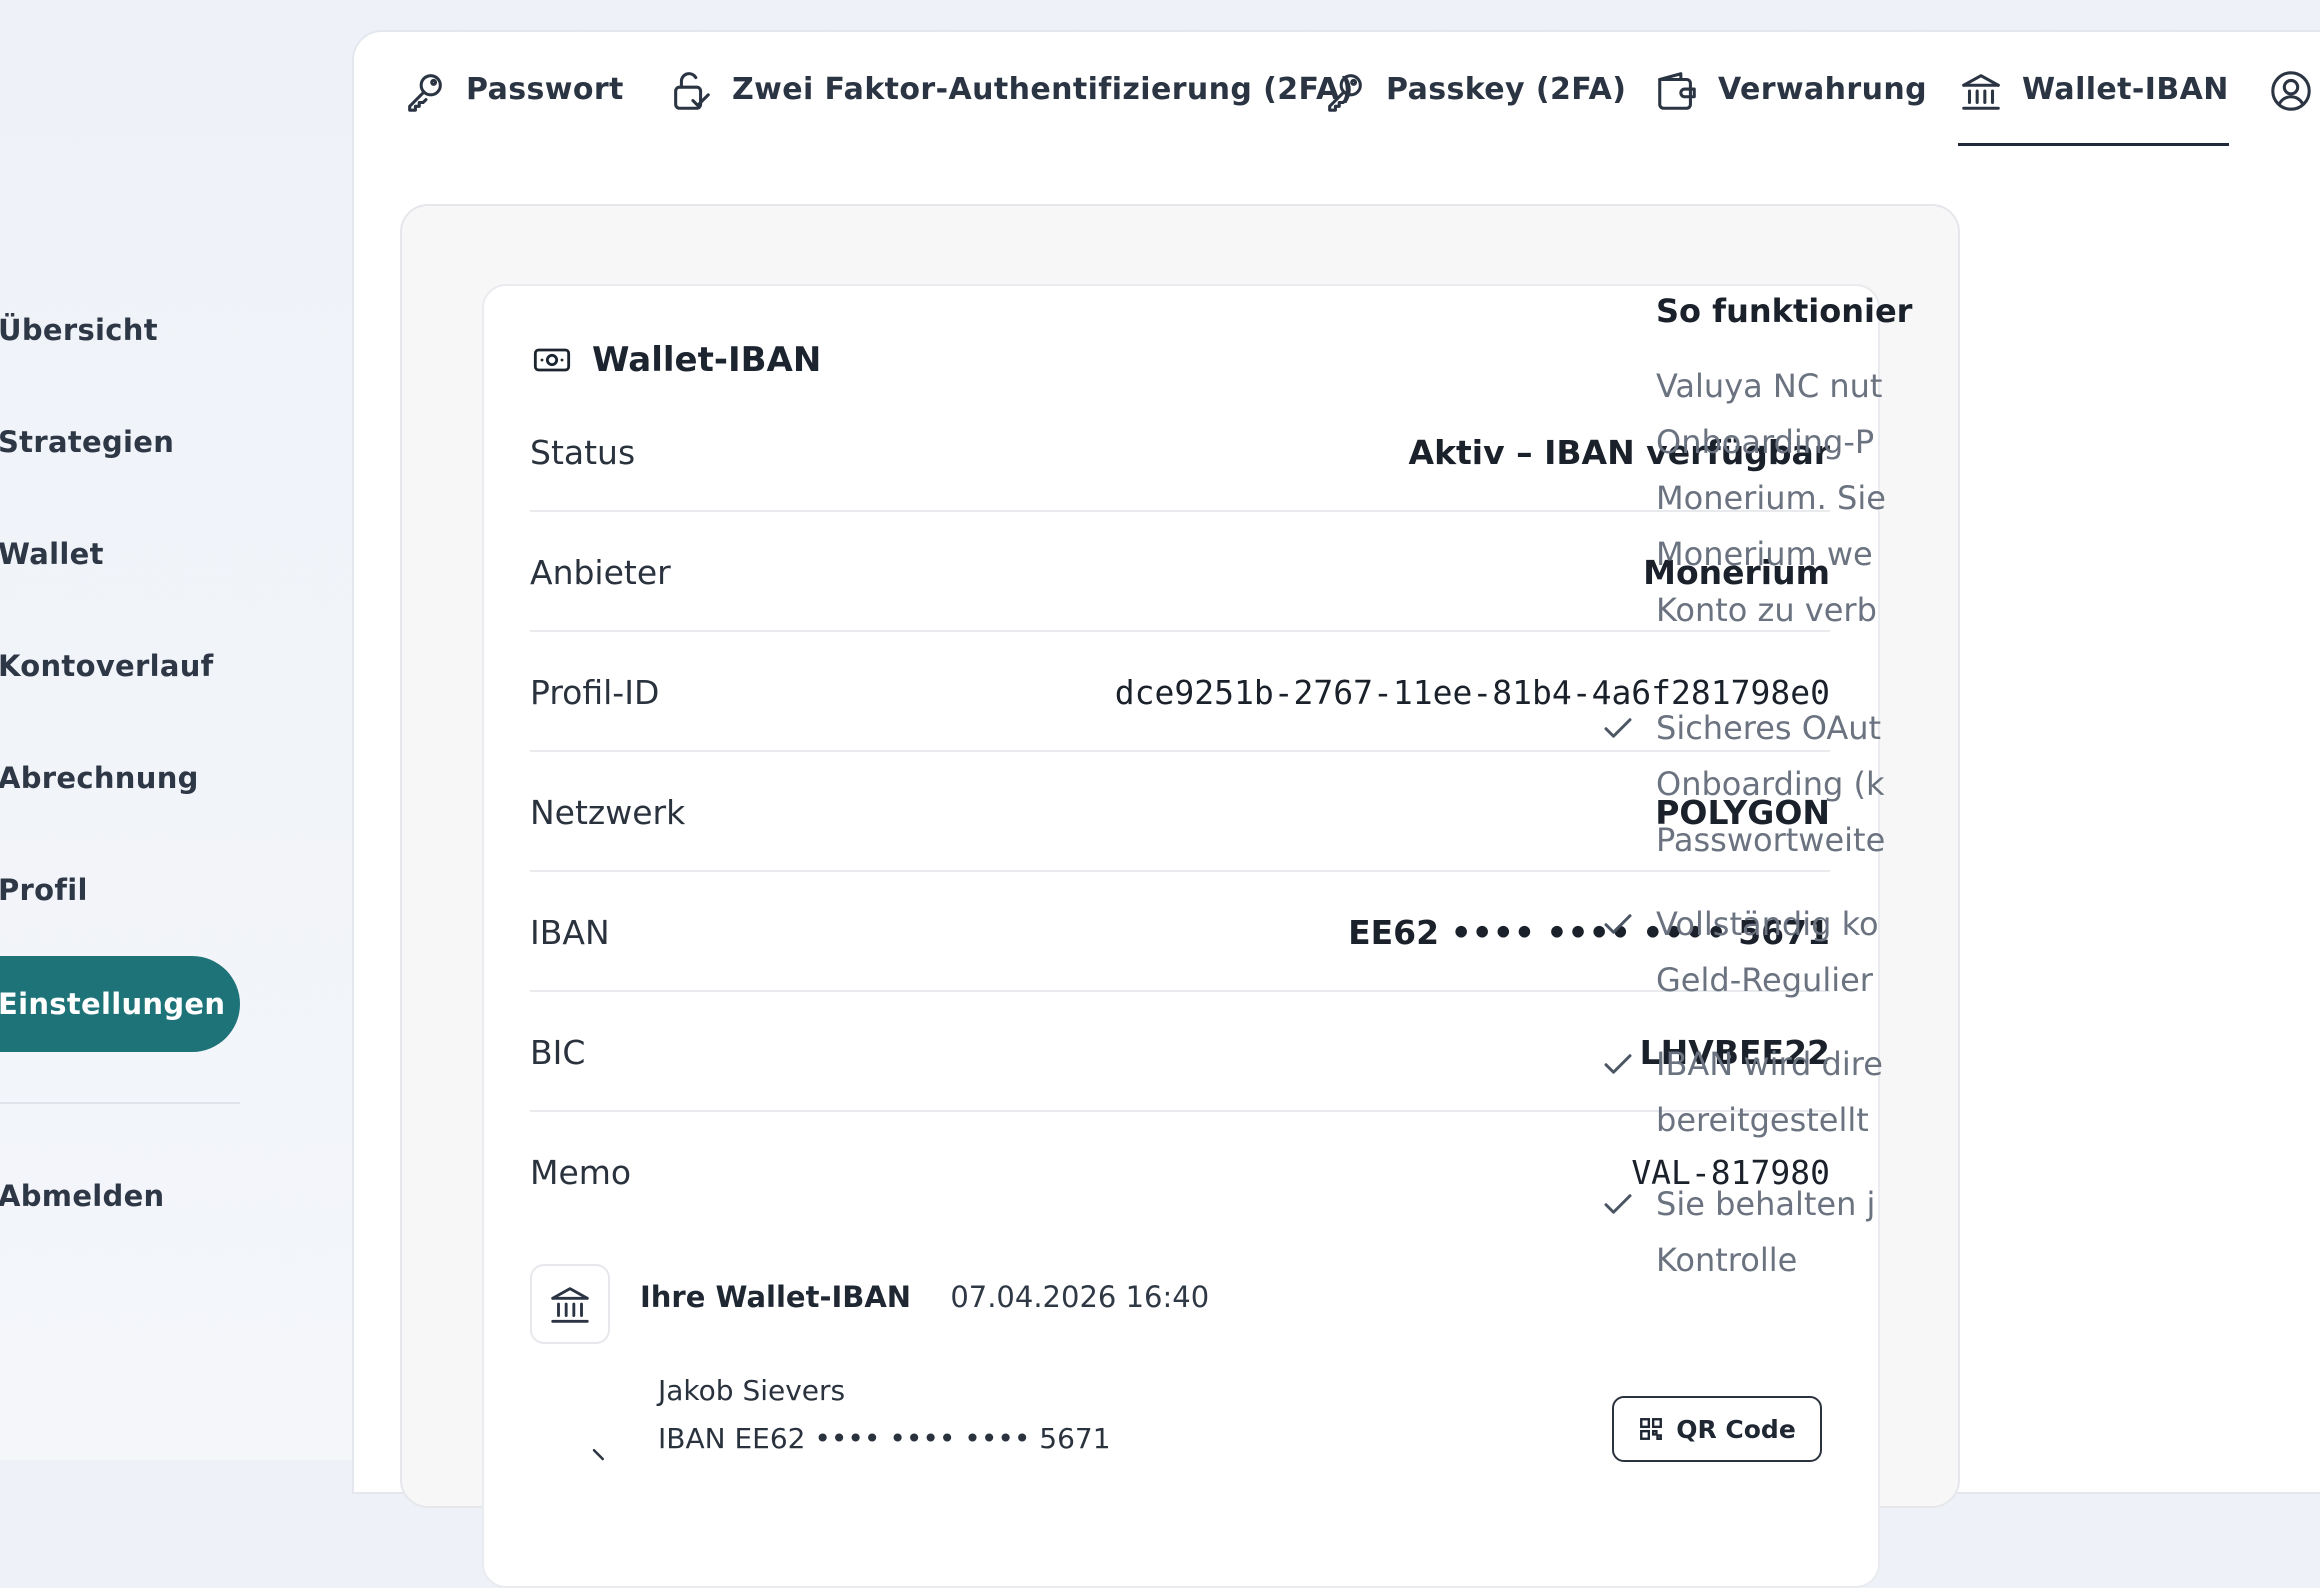 The image size is (2320, 1588). I want to click on iban-block-title: Ihre Wallet-IBAN, so click(776, 1297).